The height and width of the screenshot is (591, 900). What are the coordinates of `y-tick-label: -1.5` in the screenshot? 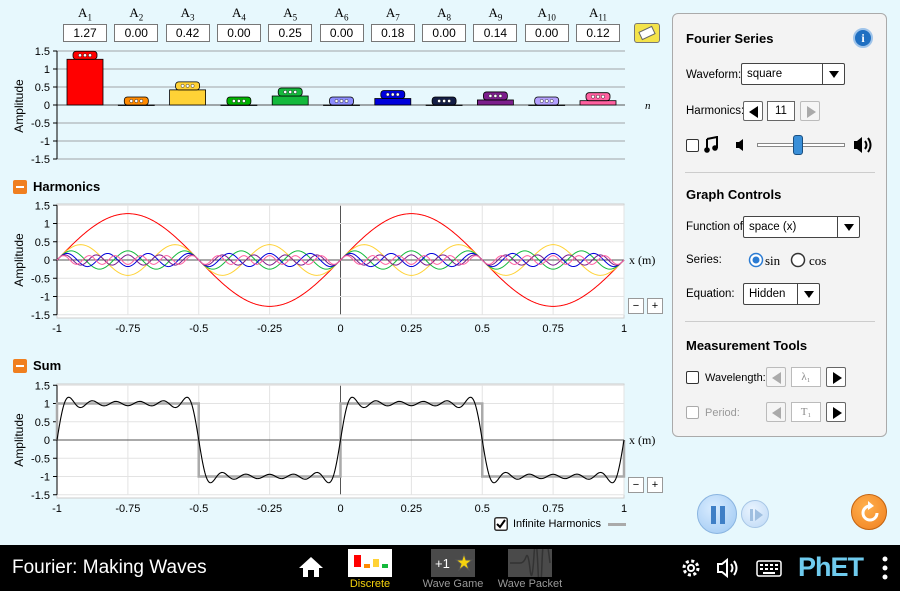 It's located at (40, 496).